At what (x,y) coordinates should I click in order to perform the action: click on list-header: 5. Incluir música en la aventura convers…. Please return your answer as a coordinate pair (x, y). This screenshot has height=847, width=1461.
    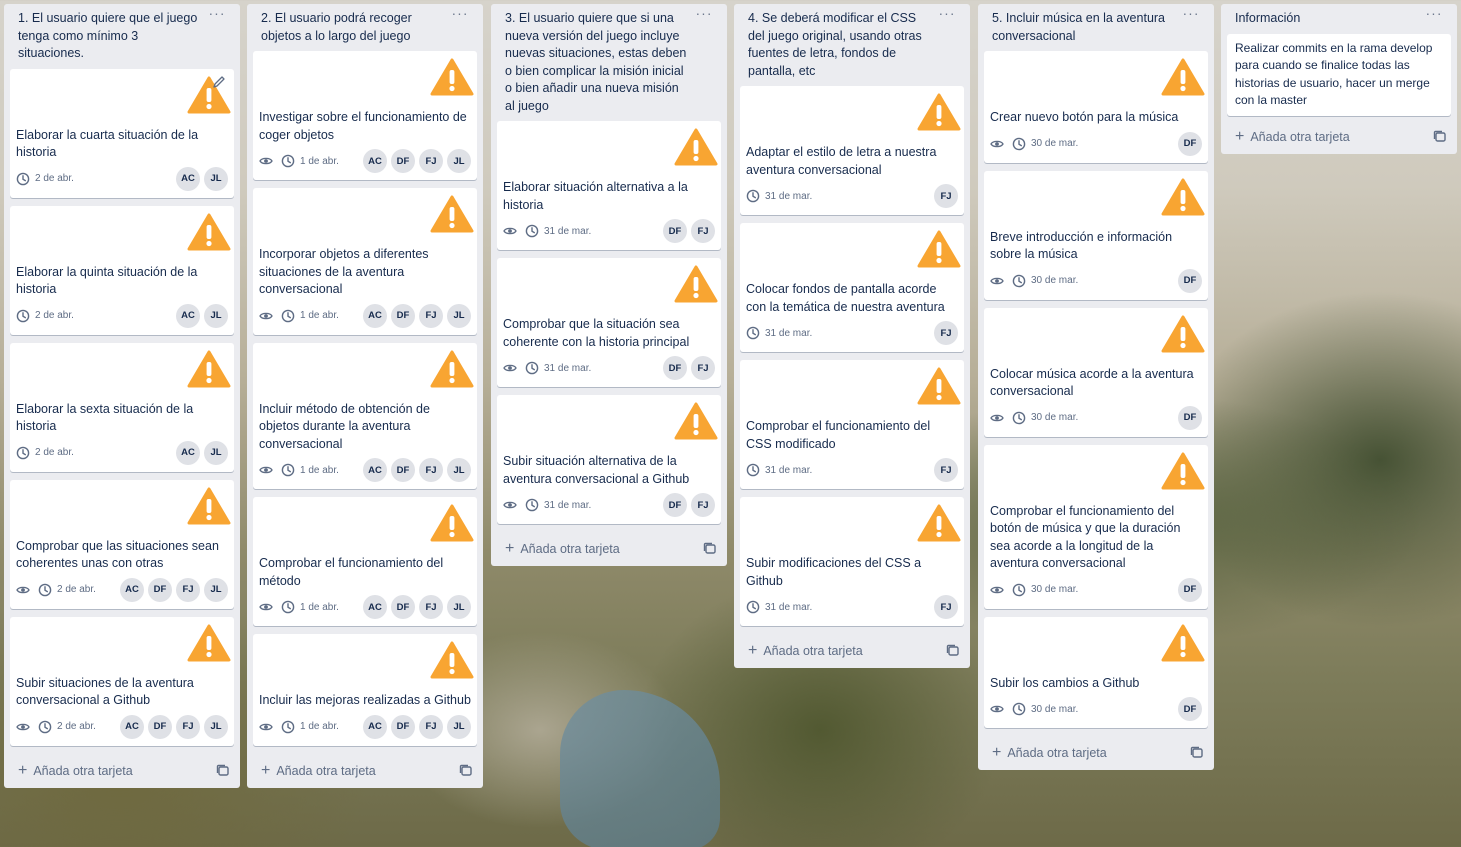
    Looking at the image, I should click on (1096, 27).